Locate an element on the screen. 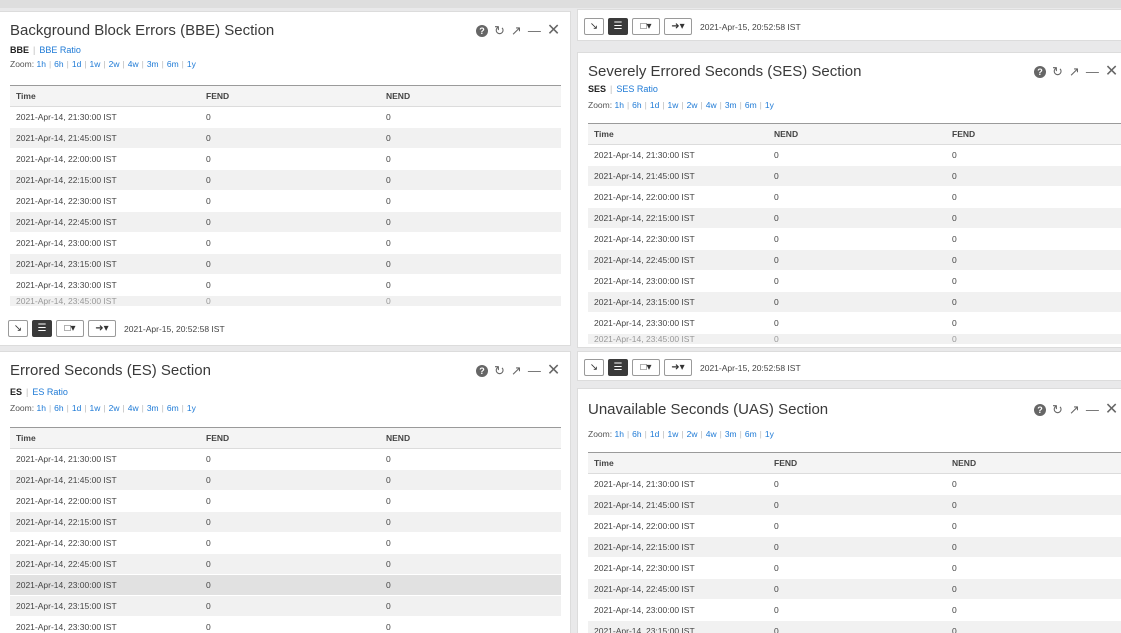  tab-es-ratio: ES Ratio is located at coordinates (50, 392).